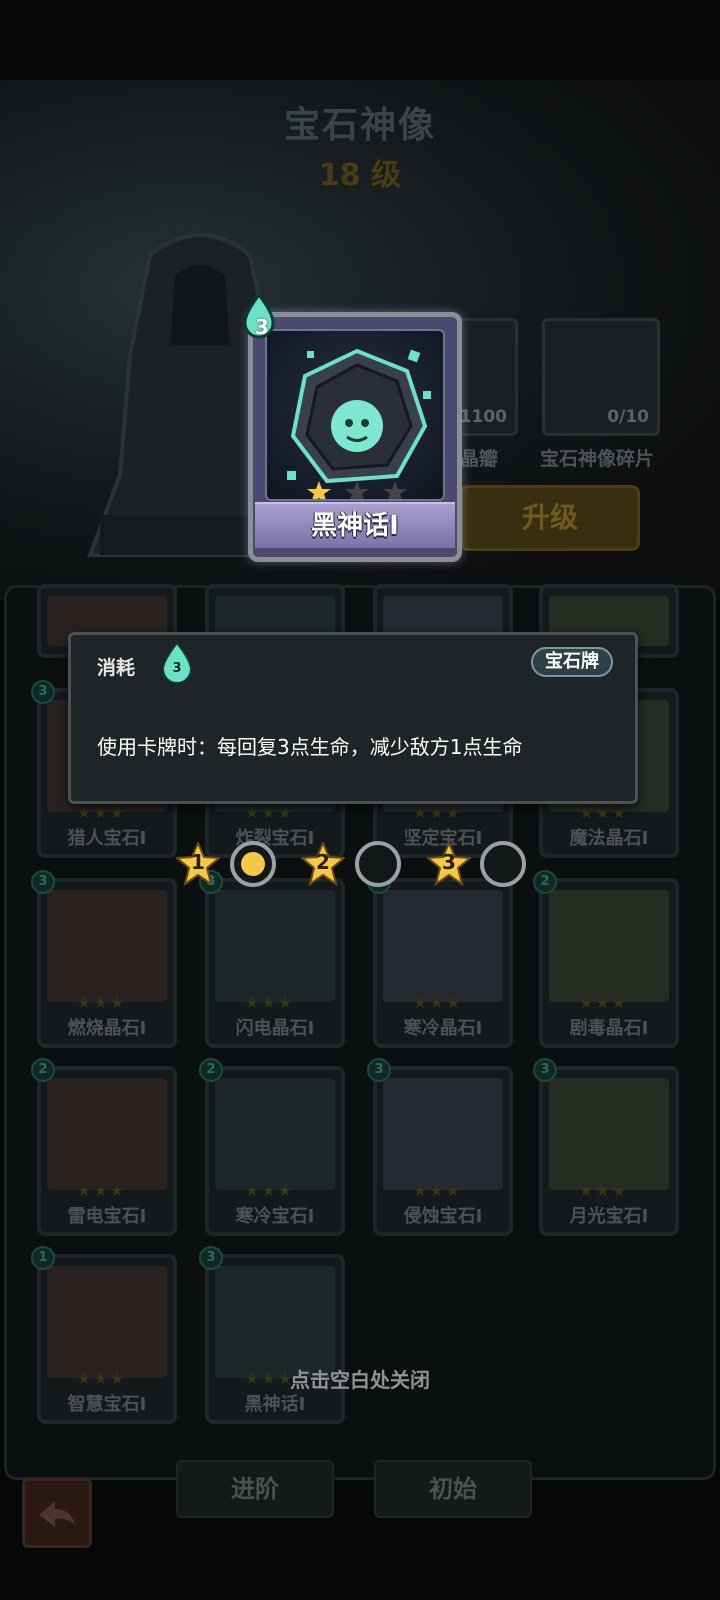  What do you see at coordinates (601, 377) in the screenshot?
I see `material-slot-statue-shard: 0/10` at bounding box center [601, 377].